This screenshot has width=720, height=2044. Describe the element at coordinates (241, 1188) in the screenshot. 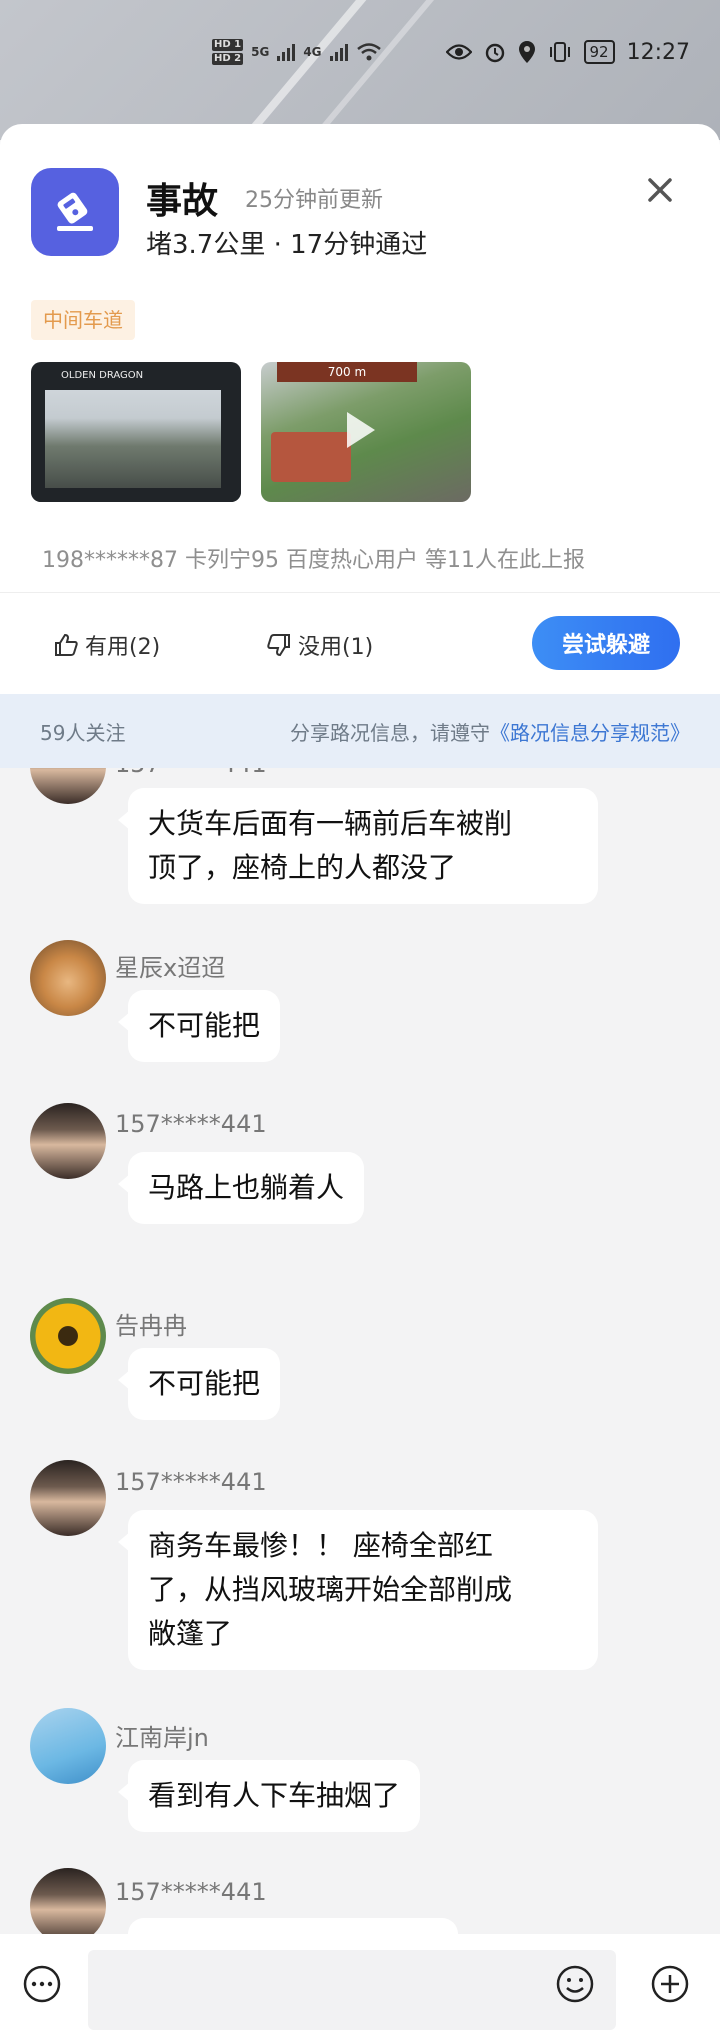

I see `comment-bubble: 马路上也躺着人` at that location.